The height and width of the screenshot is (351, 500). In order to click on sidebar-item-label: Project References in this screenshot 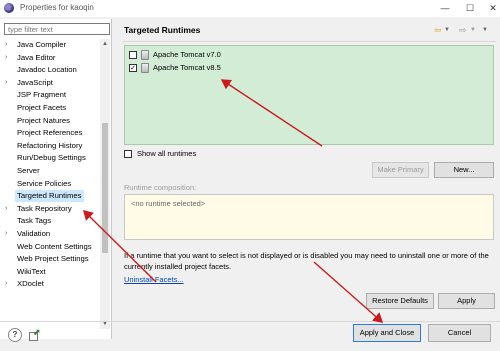, I will do `click(50, 133)`.